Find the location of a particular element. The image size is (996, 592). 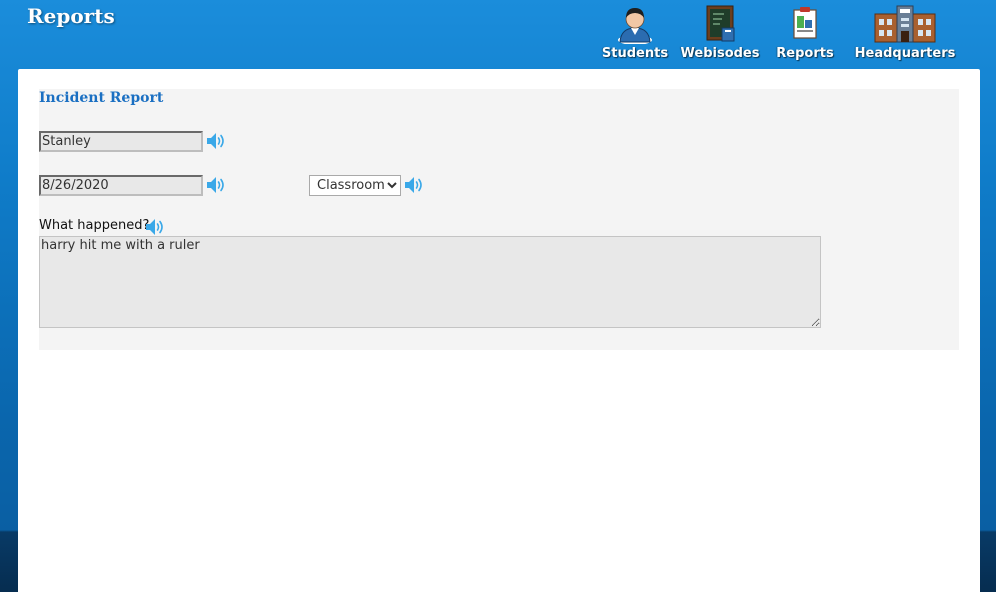

nav-webisodes-label: Webisodes is located at coordinates (720, 53).